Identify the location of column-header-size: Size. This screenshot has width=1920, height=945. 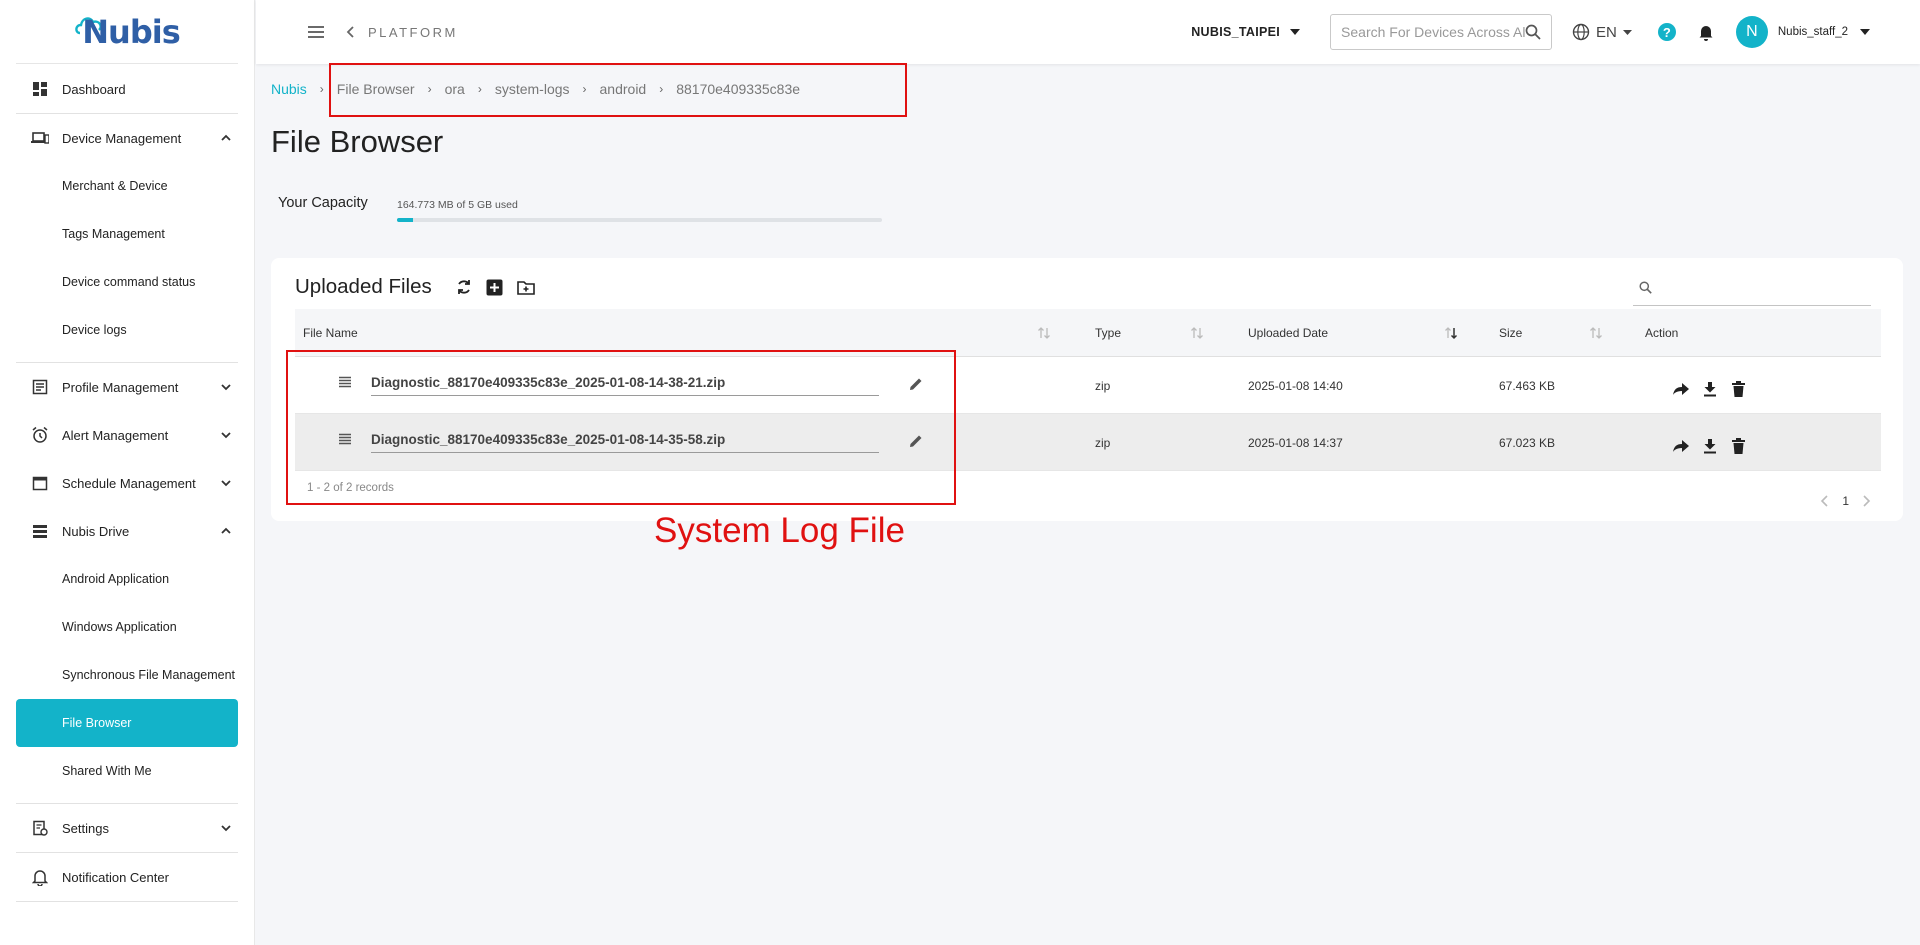
(1510, 333).